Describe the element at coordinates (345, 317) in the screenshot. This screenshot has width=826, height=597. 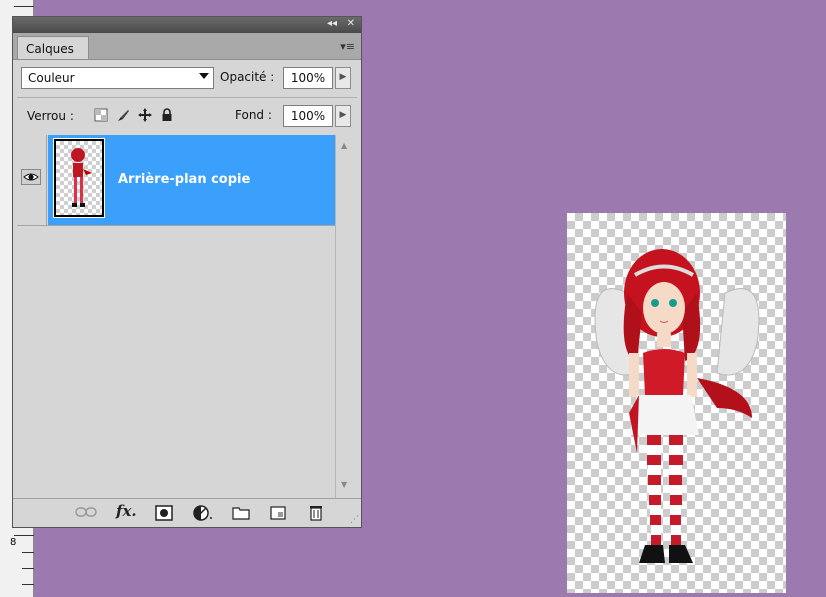
I see `layers-scrollbar: ▲ ▼` at that location.